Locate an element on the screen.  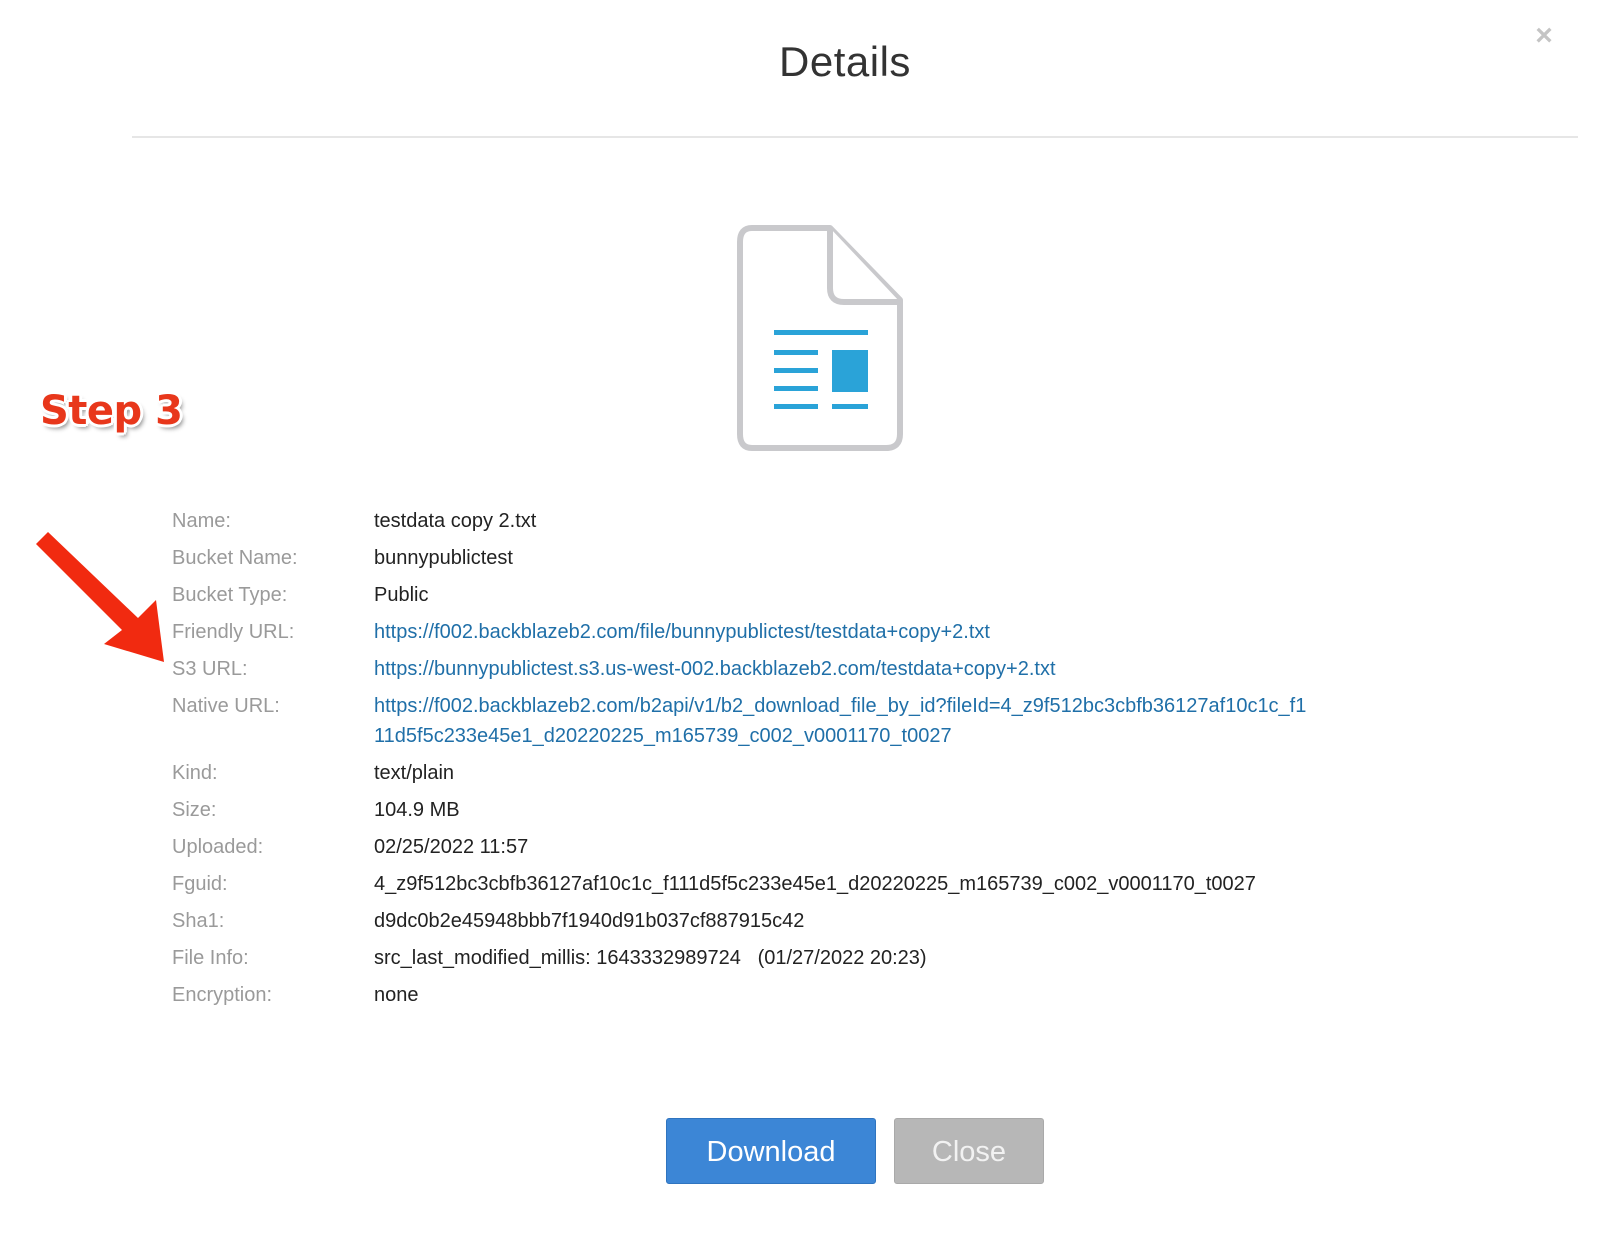
friendly-url-label: Friendly URL: is located at coordinates (233, 632).